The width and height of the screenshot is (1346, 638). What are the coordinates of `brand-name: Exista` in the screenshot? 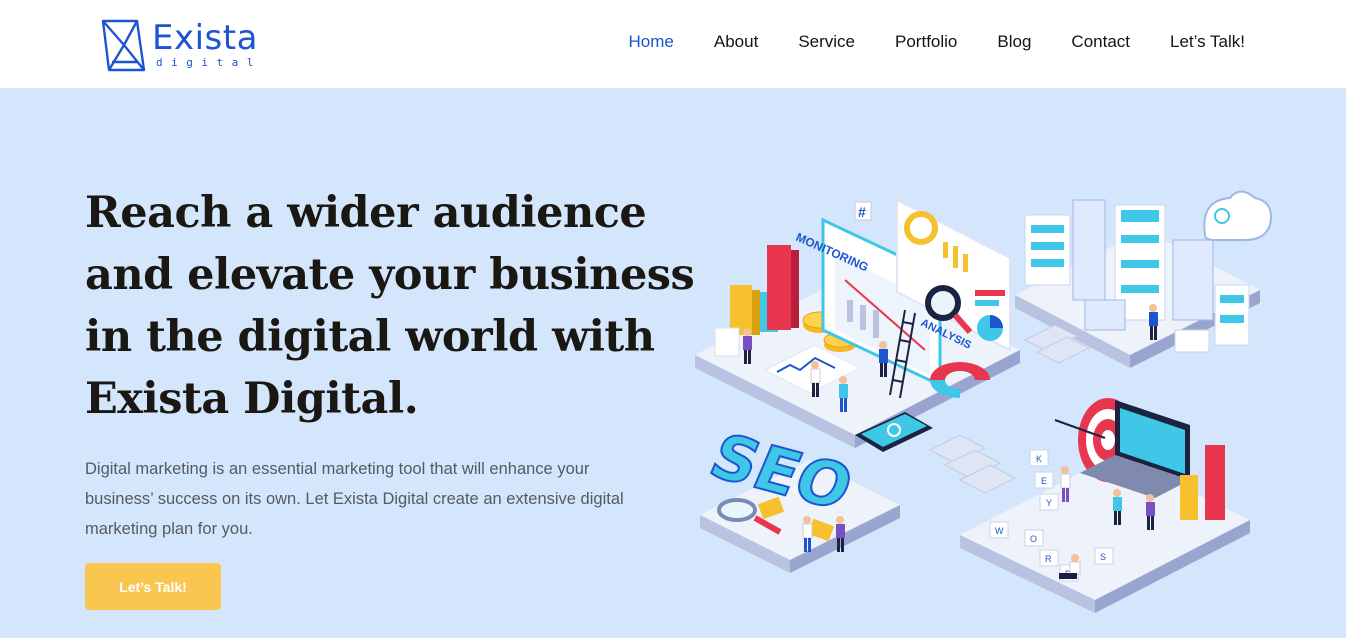 It's located at (205, 38).